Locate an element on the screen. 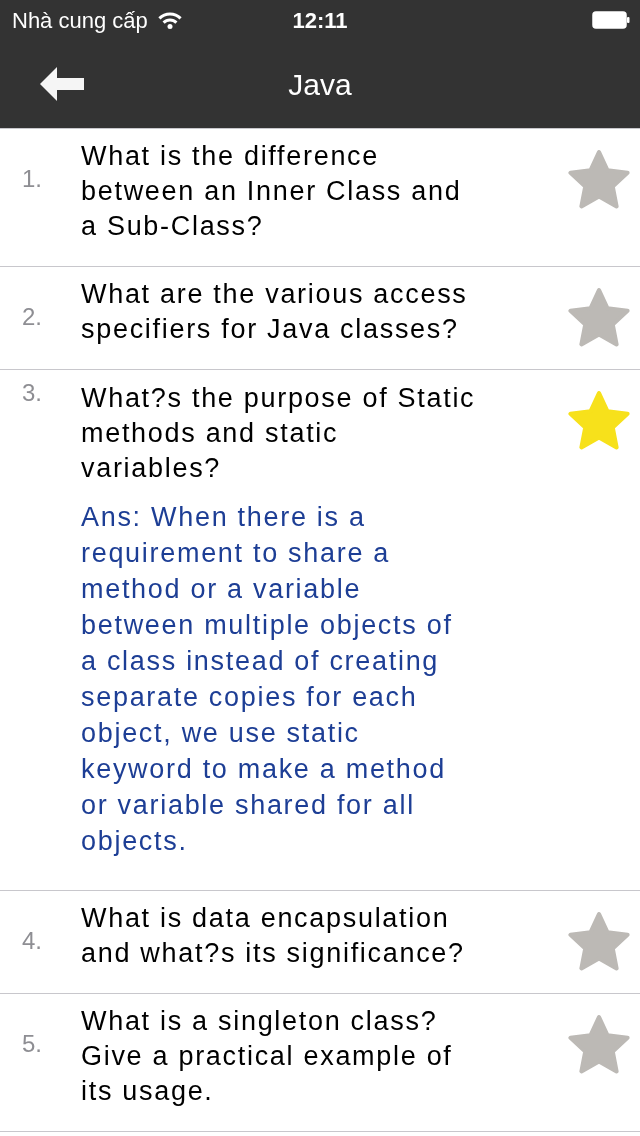  question-text: What is a singleton class? Give a practical example of its usage. is located at coordinates (283, 1056).